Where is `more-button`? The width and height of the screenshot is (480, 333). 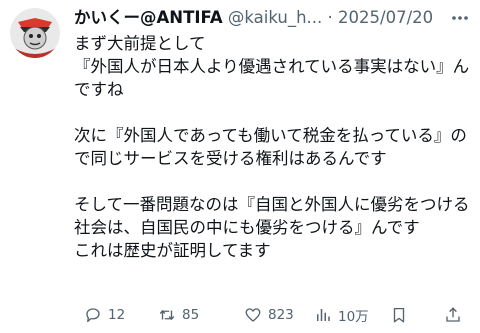 more-button is located at coordinates (460, 18).